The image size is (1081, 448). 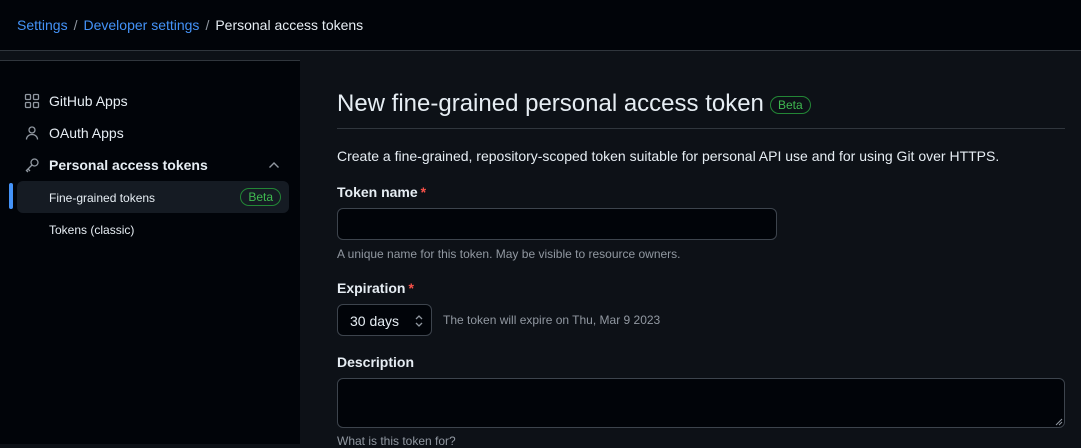 I want to click on description-hint: What is this token for?, so click(x=396, y=441).